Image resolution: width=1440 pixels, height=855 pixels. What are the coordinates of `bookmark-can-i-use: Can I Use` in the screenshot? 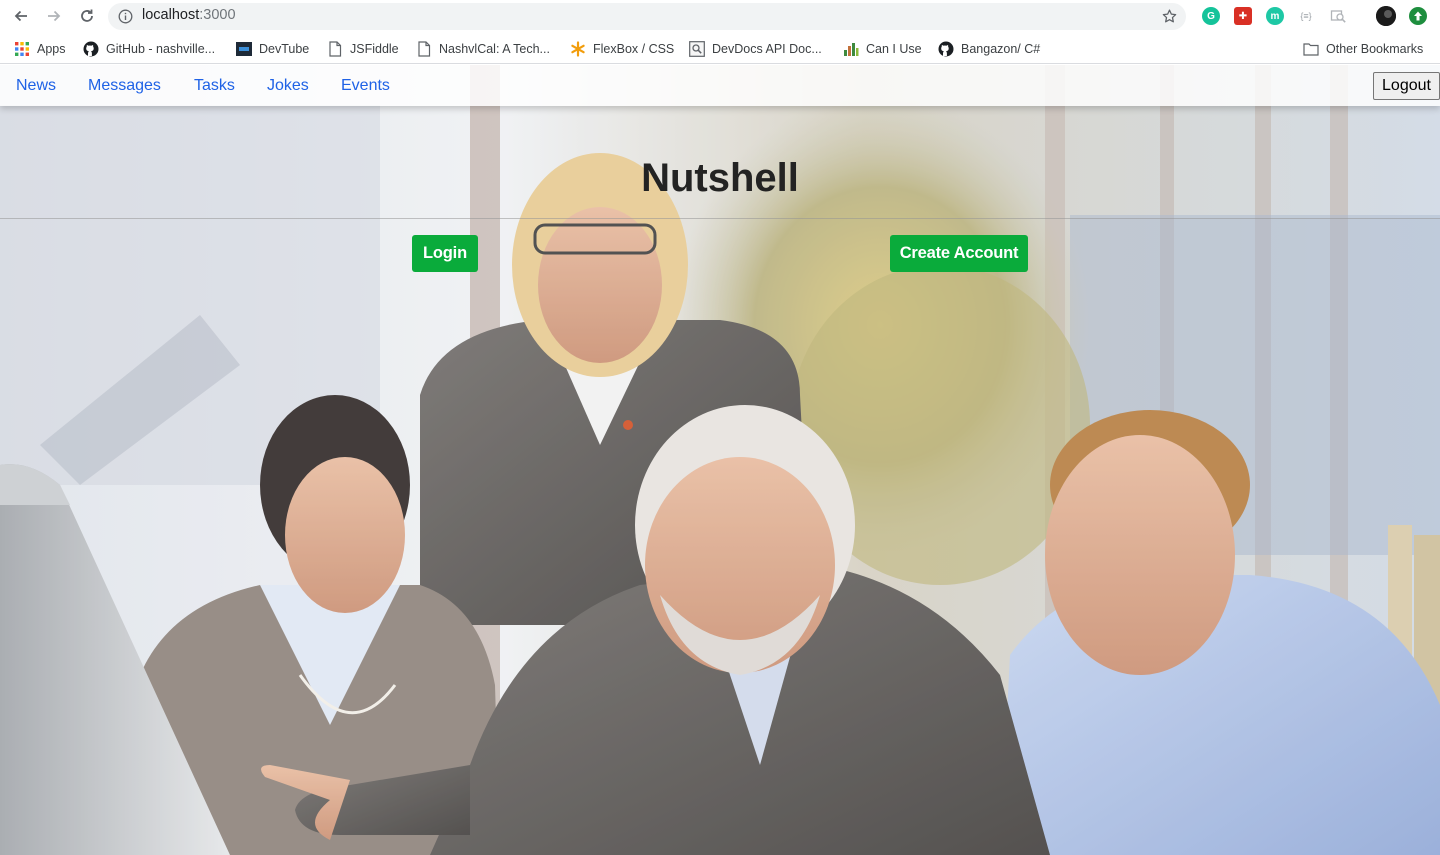 It's located at (882, 48).